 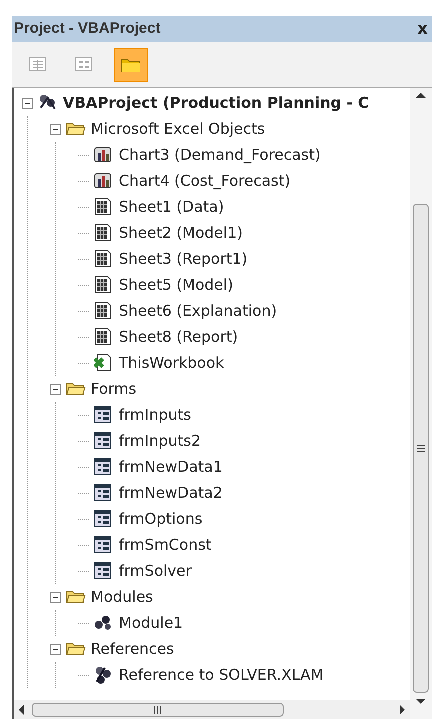 What do you see at coordinates (165, 545) in the screenshot?
I see `tree-item: frmSmConst` at bounding box center [165, 545].